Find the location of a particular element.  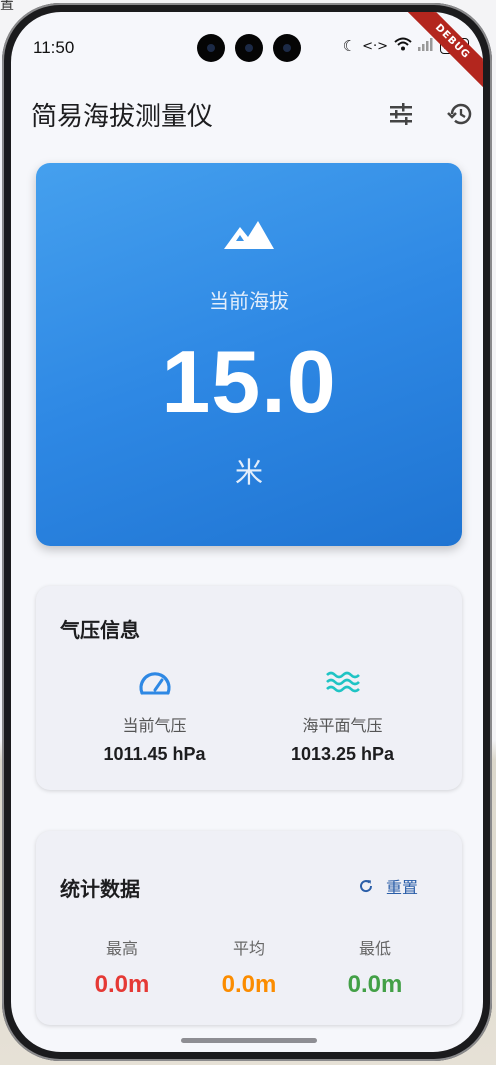

reset-button: 重置 is located at coordinates (388, 886).